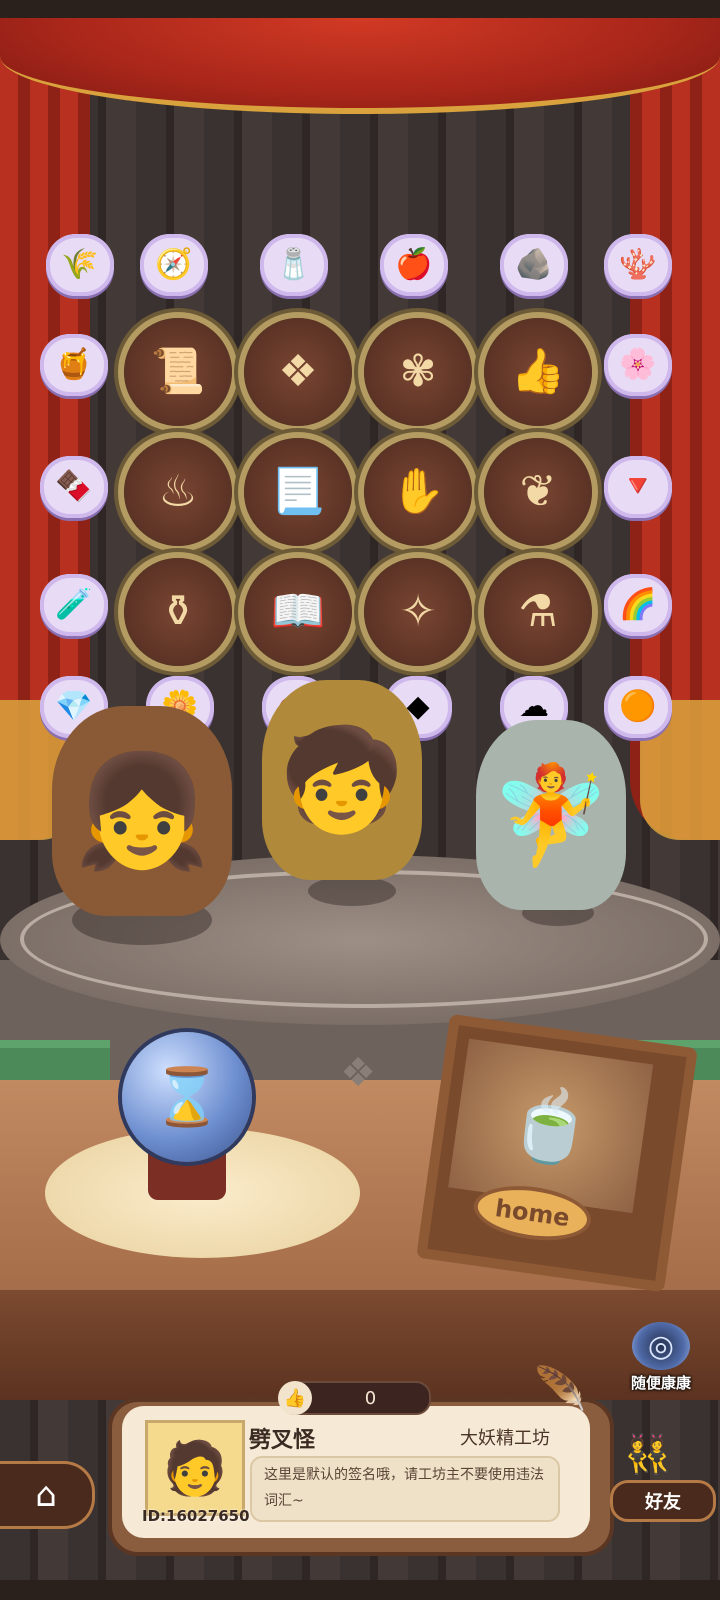 The image size is (720, 1600). Describe the element at coordinates (298, 492) in the screenshot. I see `badge-scroll: 📃` at that location.